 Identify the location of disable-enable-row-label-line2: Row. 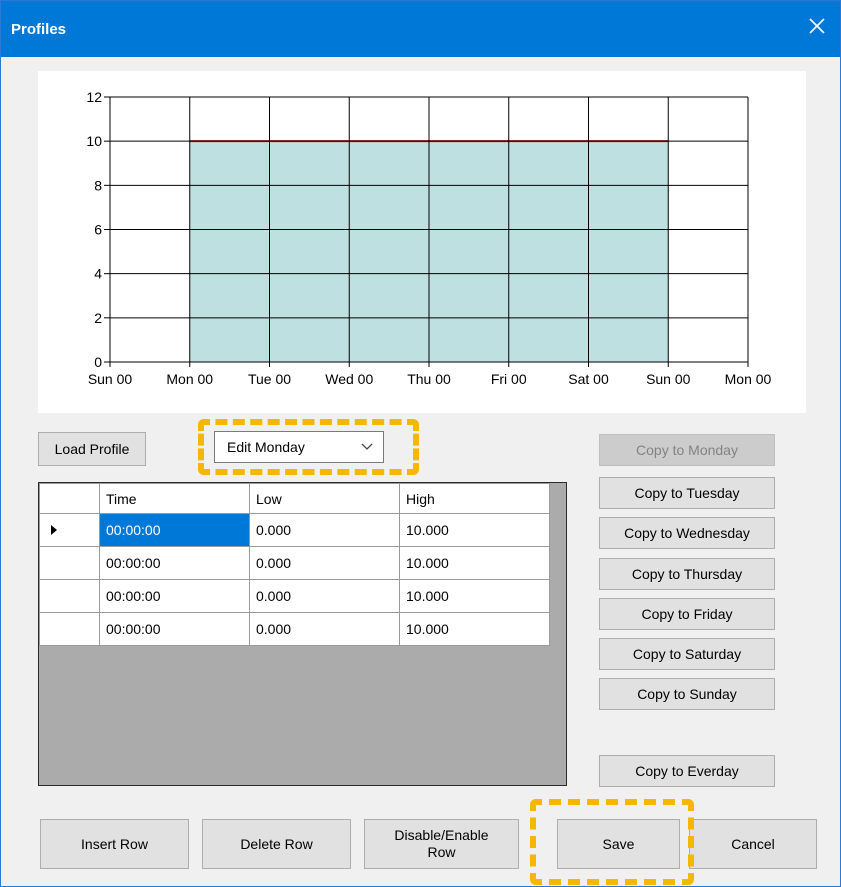
(441, 852).